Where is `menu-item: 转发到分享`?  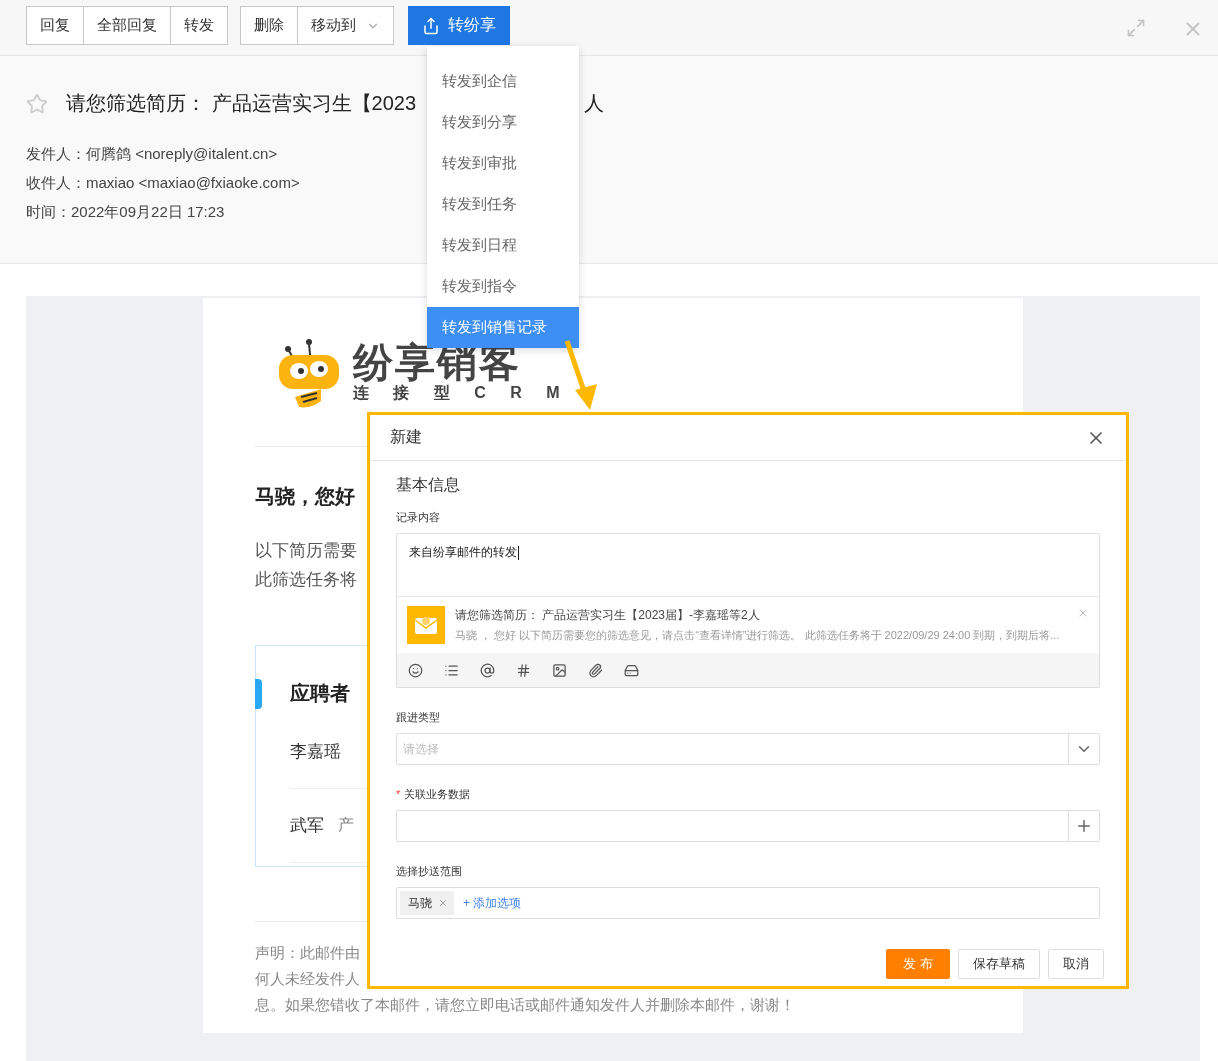 menu-item: 转发到分享 is located at coordinates (503, 122).